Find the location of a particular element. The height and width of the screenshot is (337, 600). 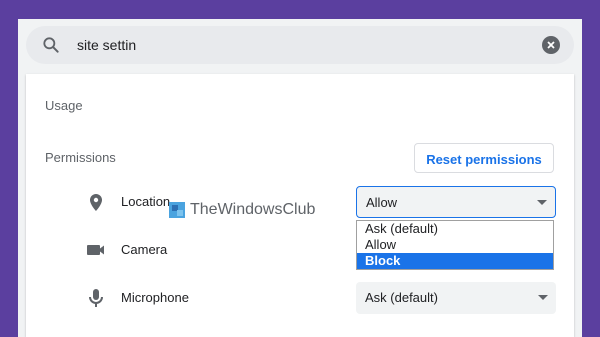

clear-search-icon is located at coordinates (551, 45).